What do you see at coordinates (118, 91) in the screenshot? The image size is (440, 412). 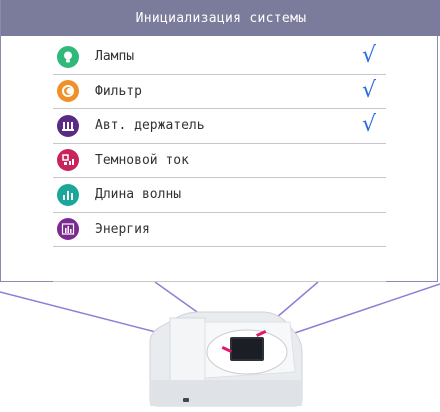 I see `item-label: Фильтр` at bounding box center [118, 91].